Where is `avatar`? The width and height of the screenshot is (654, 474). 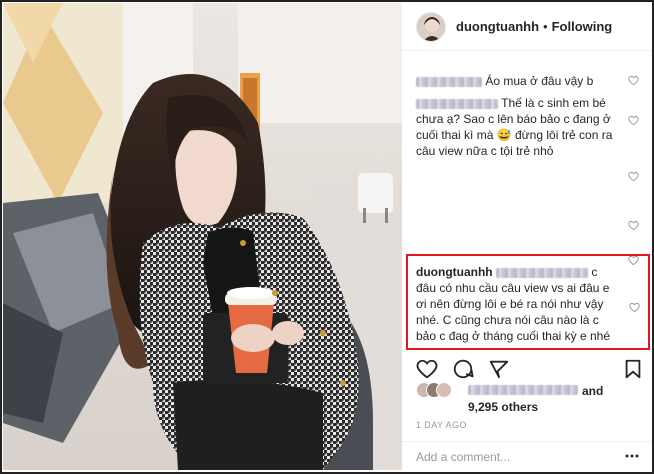
avatar is located at coordinates (431, 26).